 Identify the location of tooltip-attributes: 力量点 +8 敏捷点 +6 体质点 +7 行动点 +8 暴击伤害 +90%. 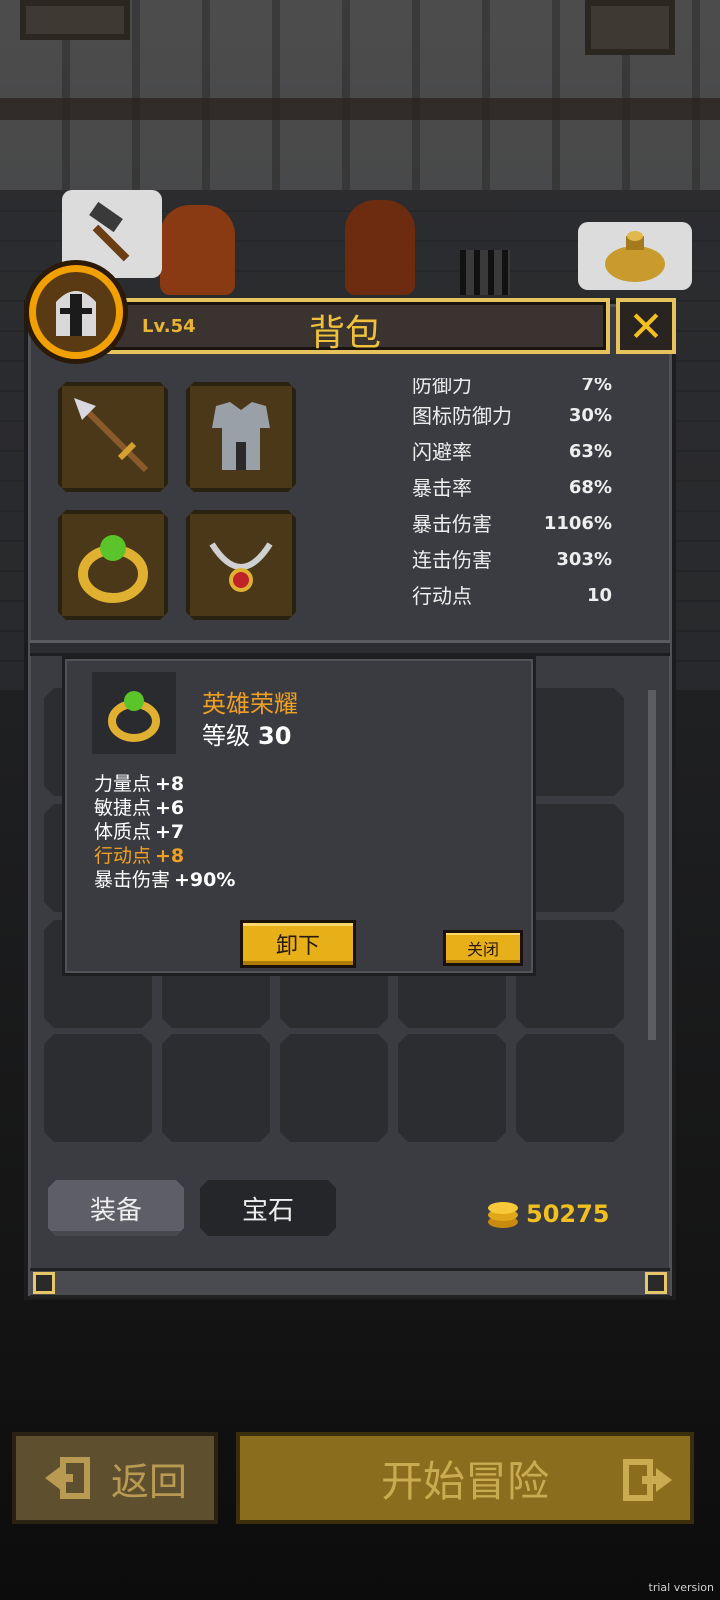
(164, 832).